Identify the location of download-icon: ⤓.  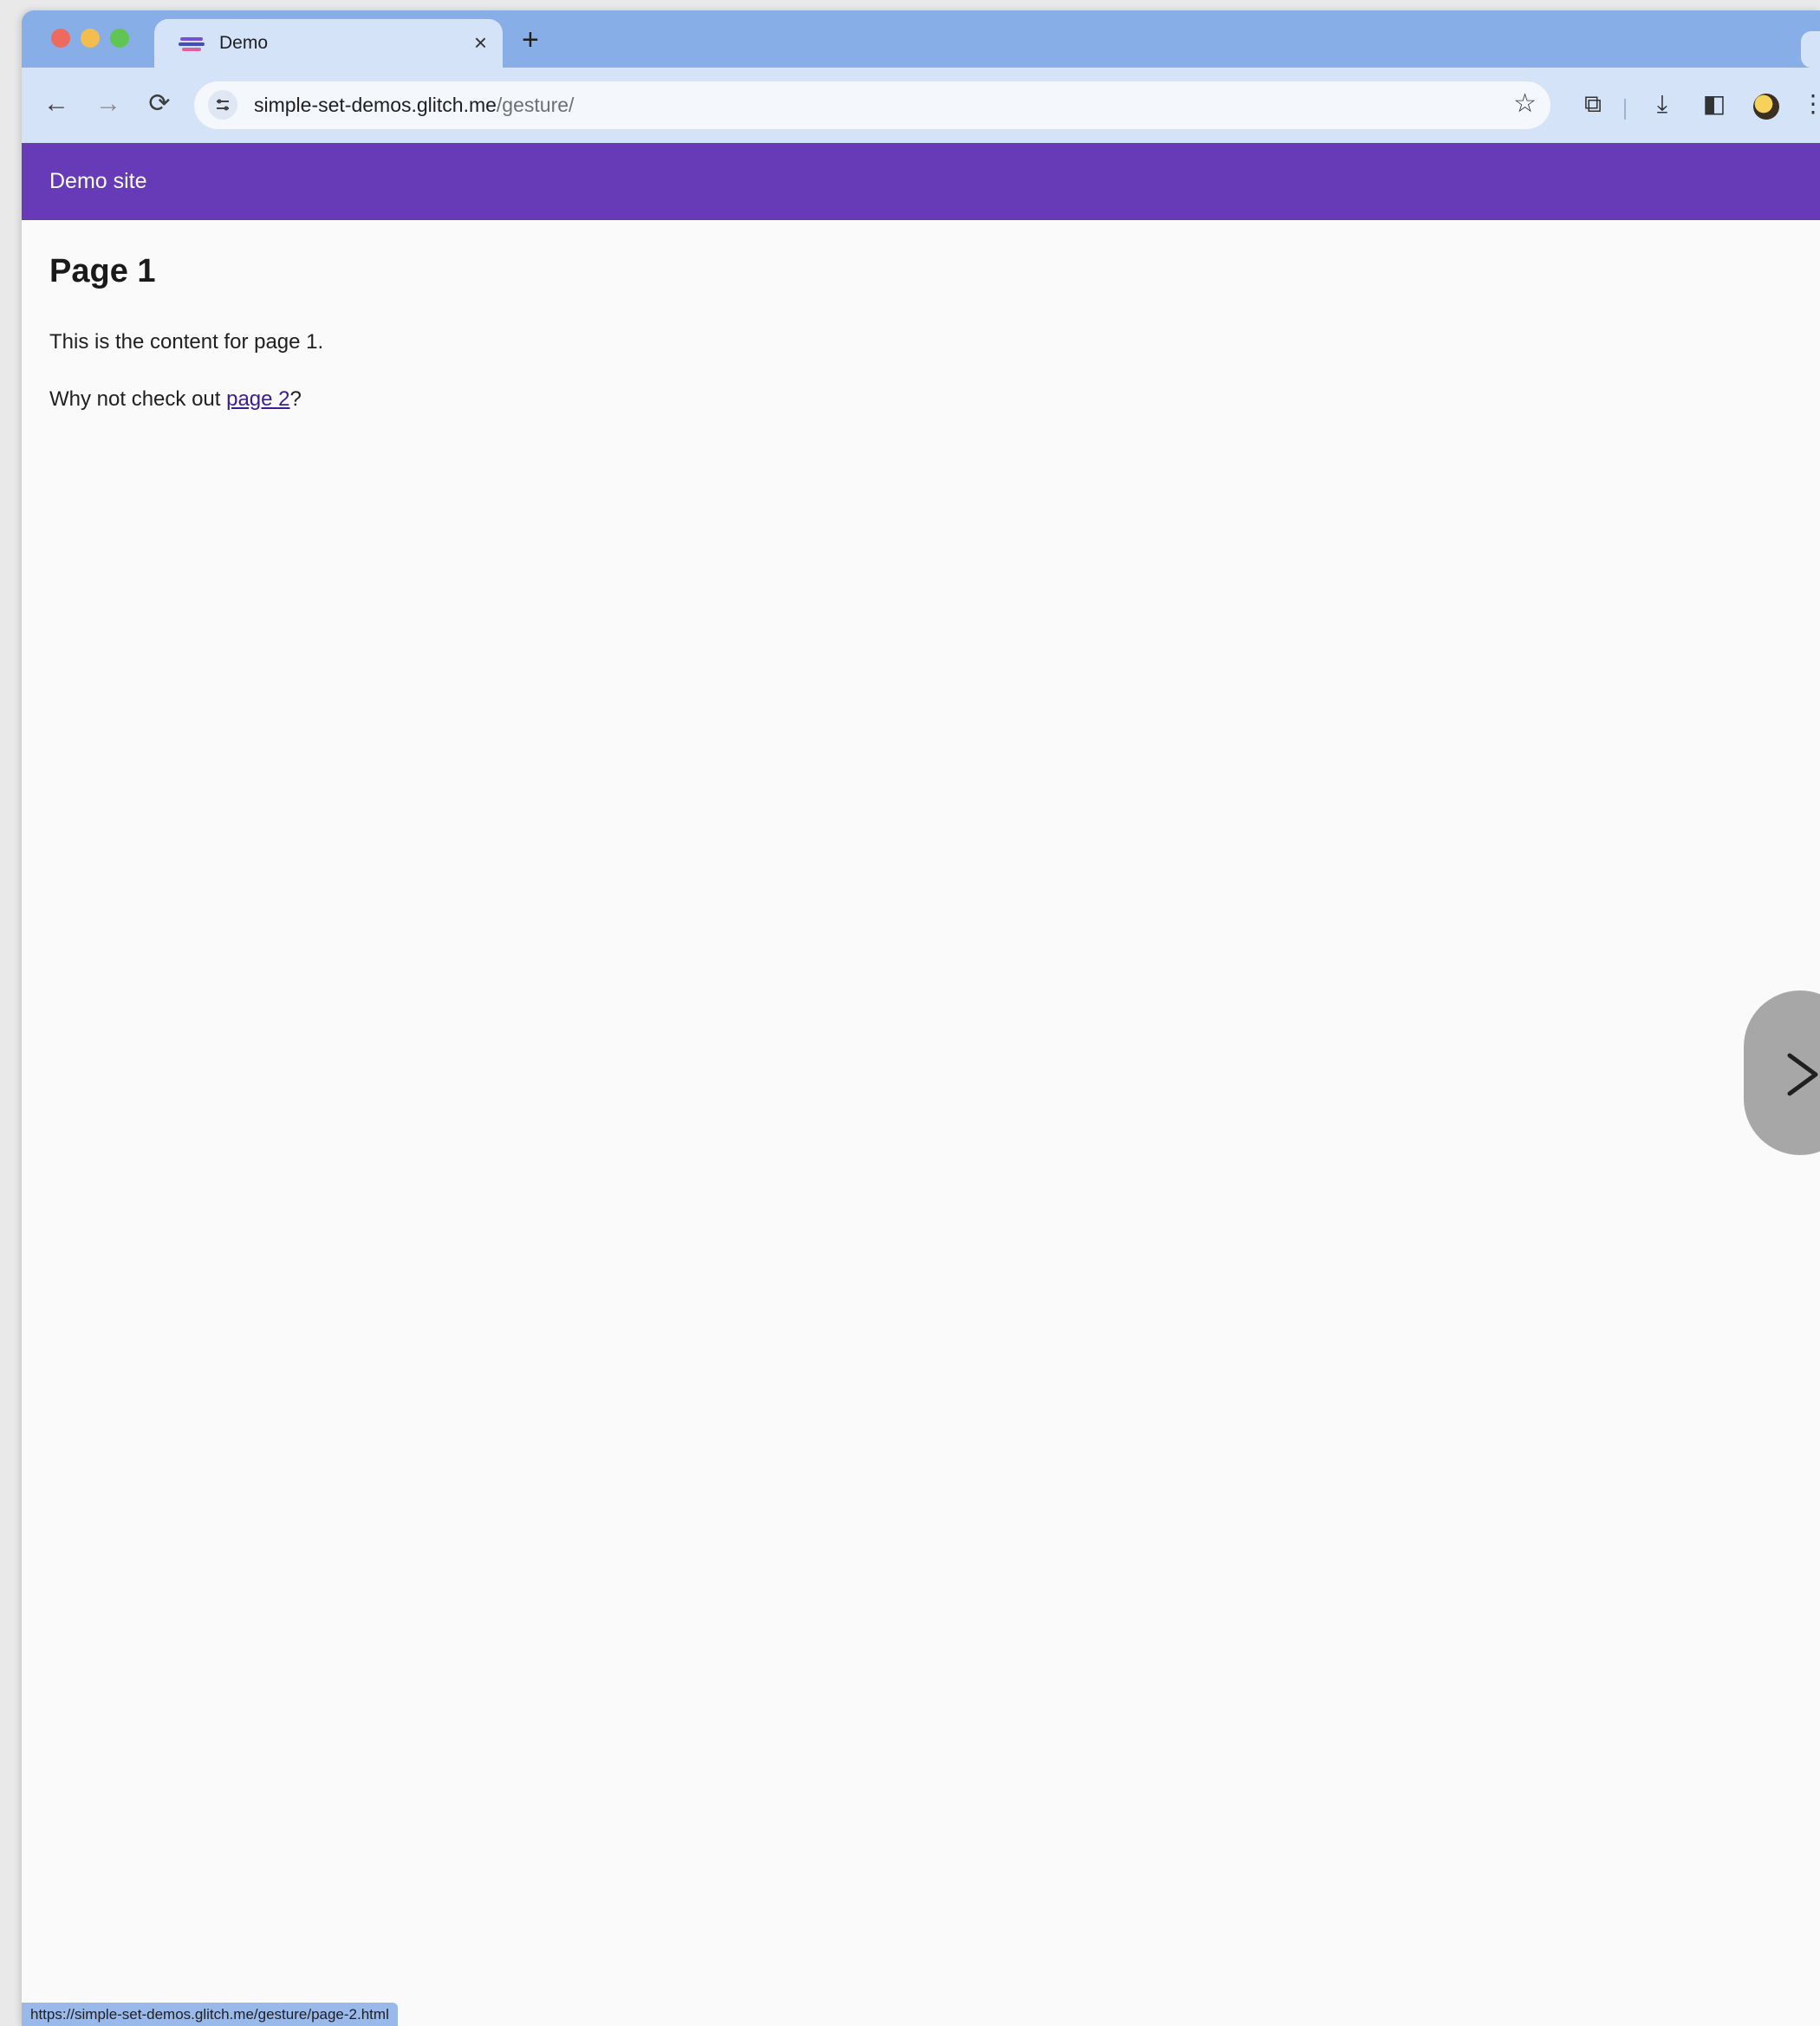
(1662, 104).